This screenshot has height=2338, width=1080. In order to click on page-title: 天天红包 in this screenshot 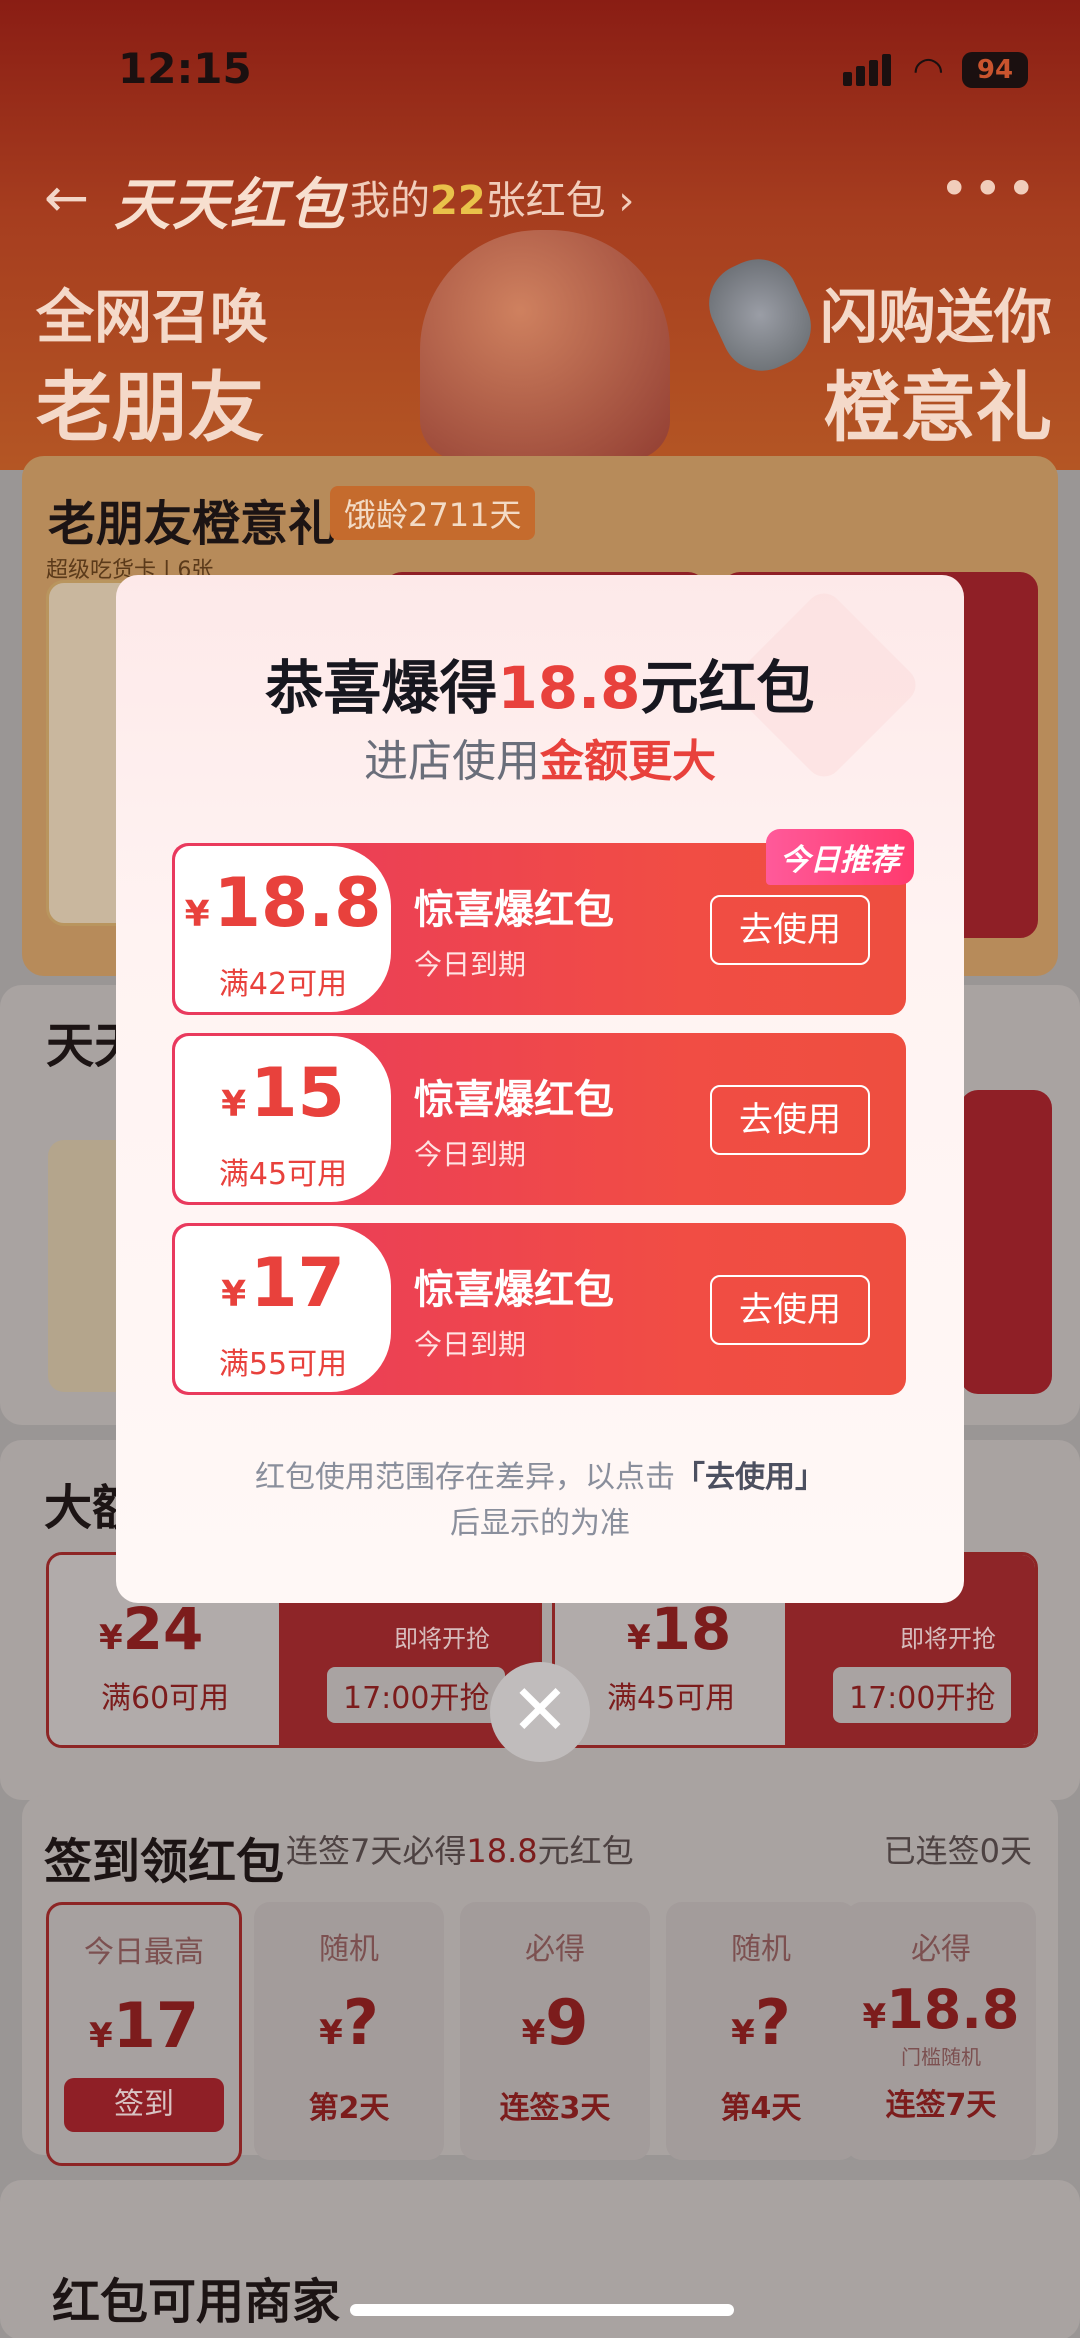, I will do `click(230, 205)`.